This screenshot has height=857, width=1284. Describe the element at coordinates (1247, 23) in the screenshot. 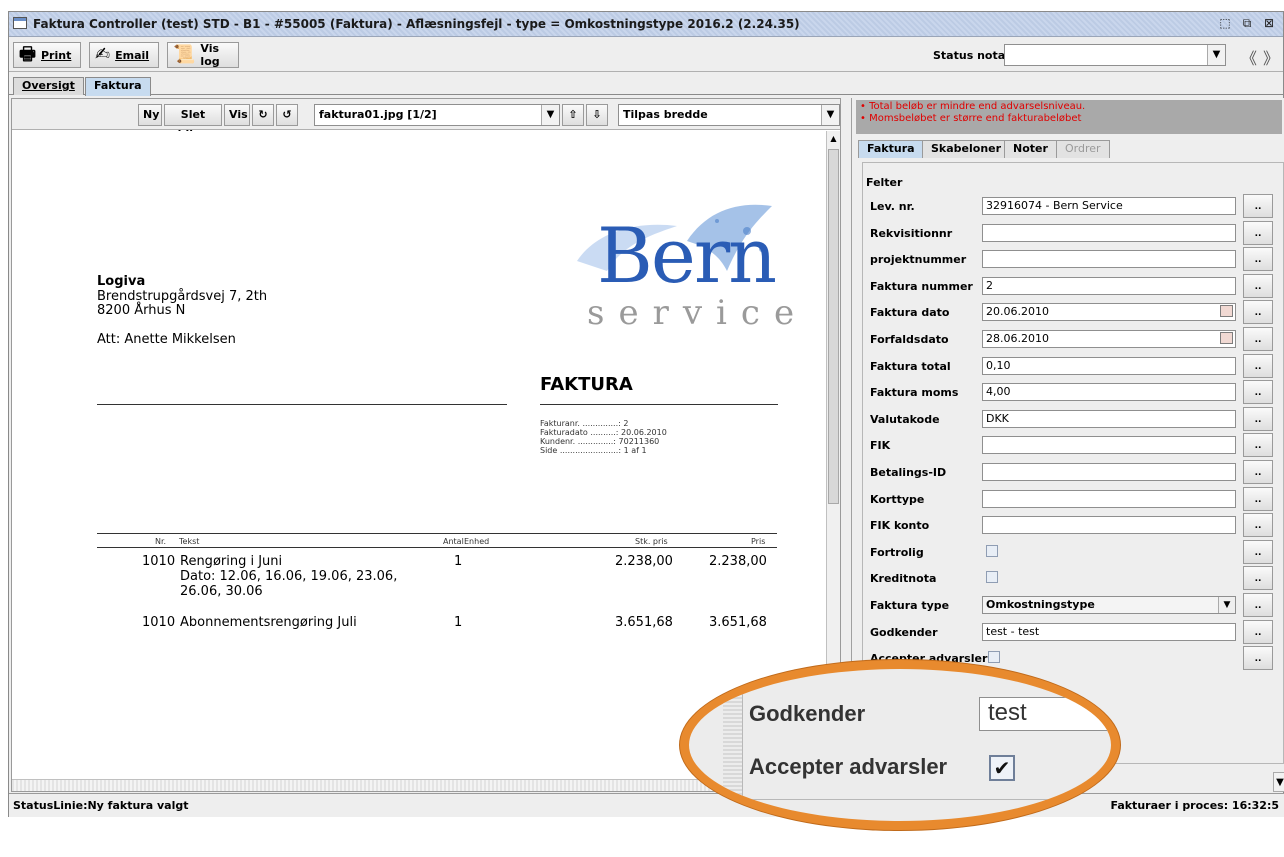

I see `restore-icon: ⧉` at that location.